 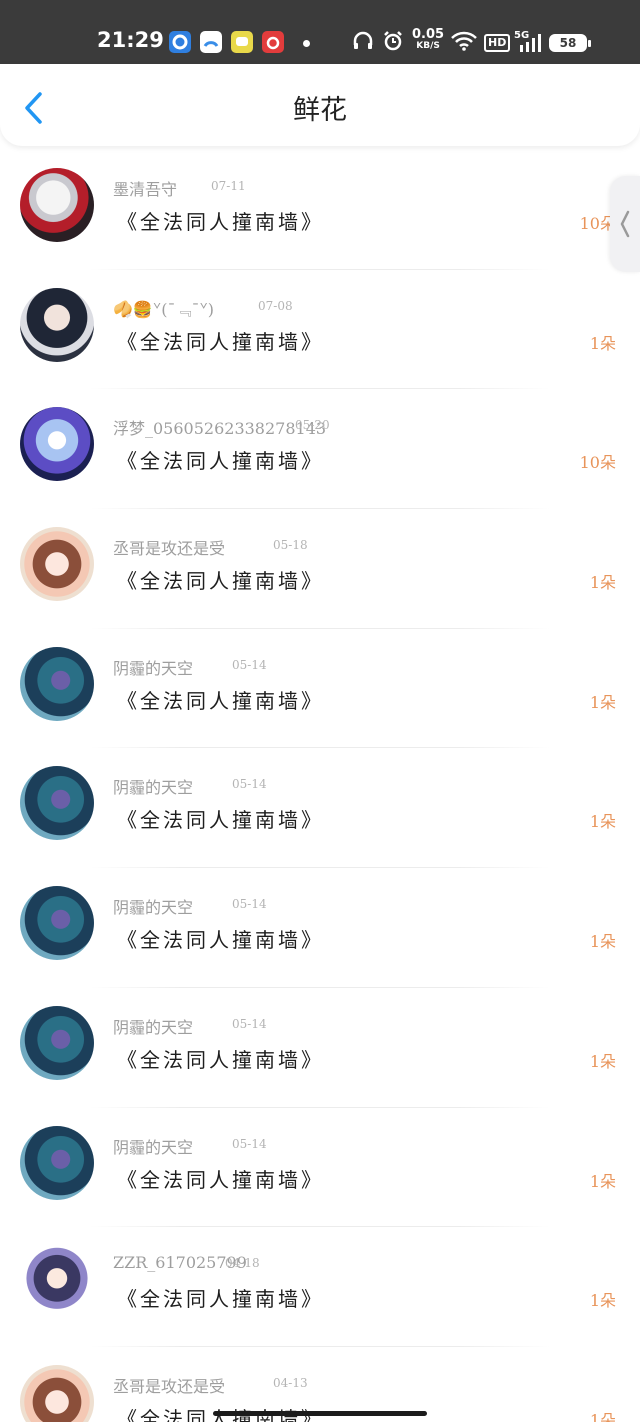 What do you see at coordinates (242, 42) in the screenshot?
I see `chat-app-icon` at bounding box center [242, 42].